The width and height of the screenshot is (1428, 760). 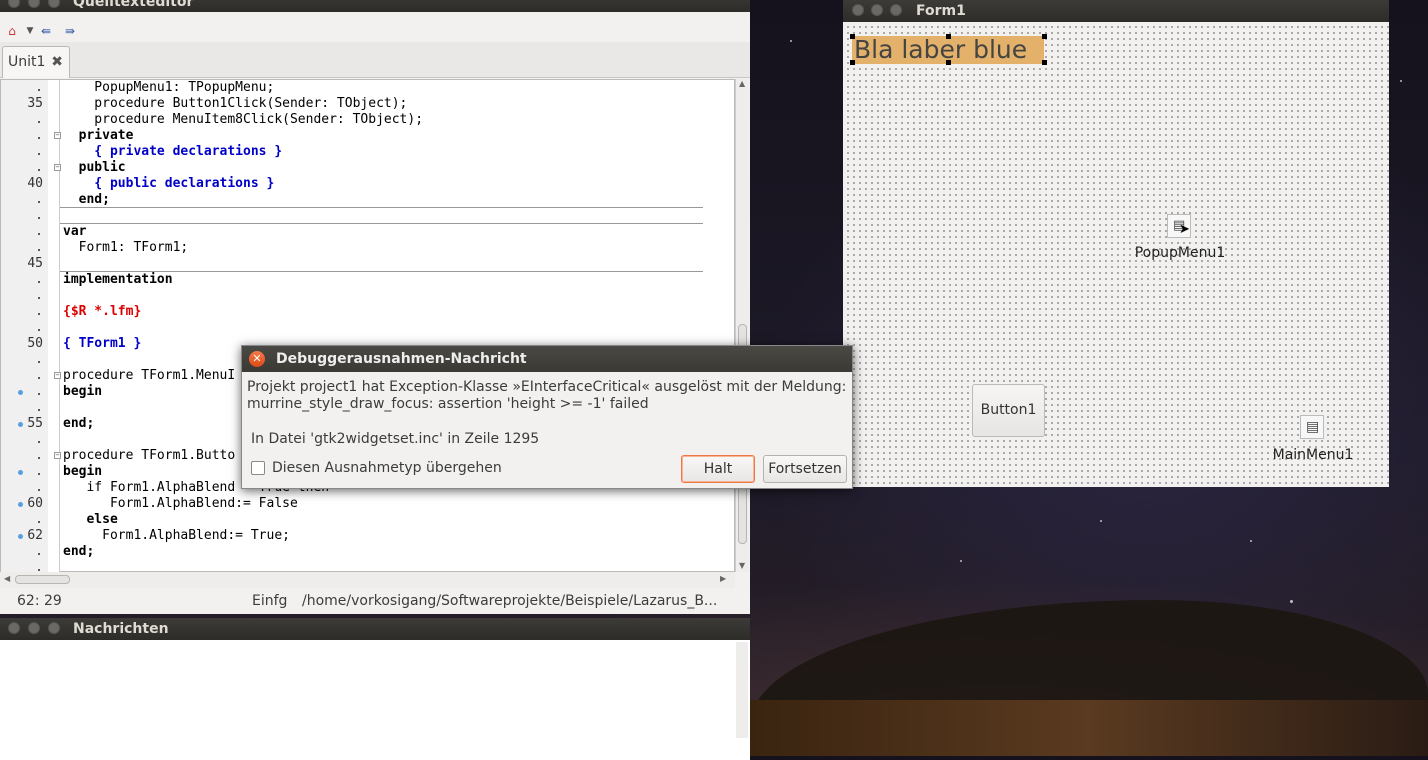 I want to click on ignore-exception-label: Diesen Ausnahmetyp übergehen, so click(x=387, y=468).